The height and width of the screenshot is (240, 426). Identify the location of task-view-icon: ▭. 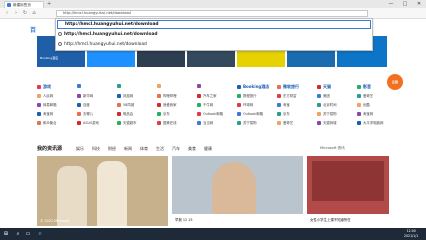
(28, 234).